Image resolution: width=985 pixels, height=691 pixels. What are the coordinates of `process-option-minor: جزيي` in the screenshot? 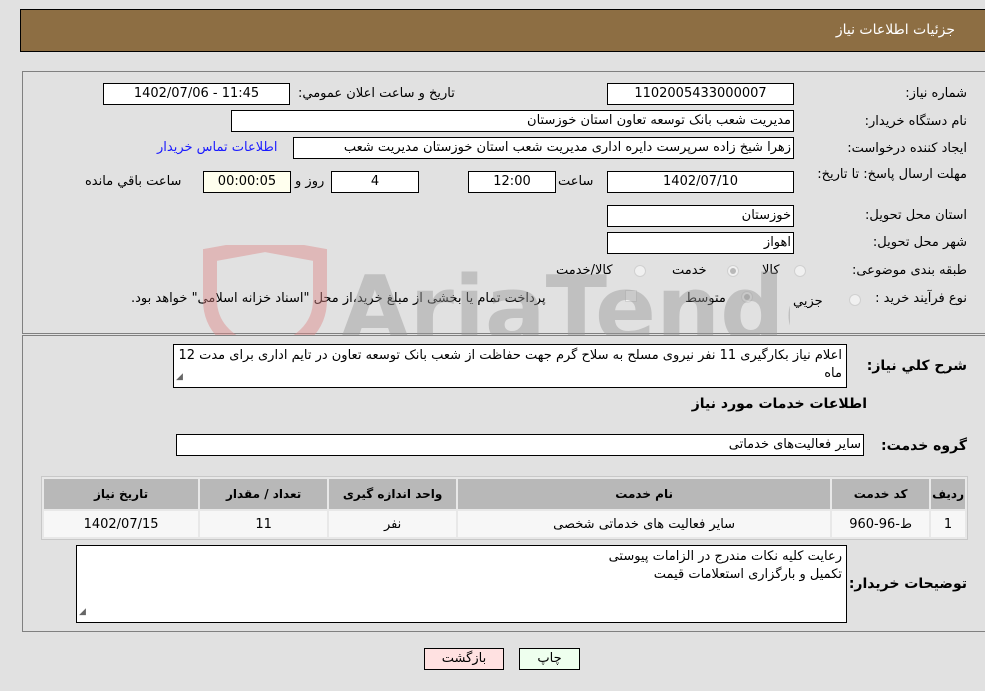 It's located at (808, 301).